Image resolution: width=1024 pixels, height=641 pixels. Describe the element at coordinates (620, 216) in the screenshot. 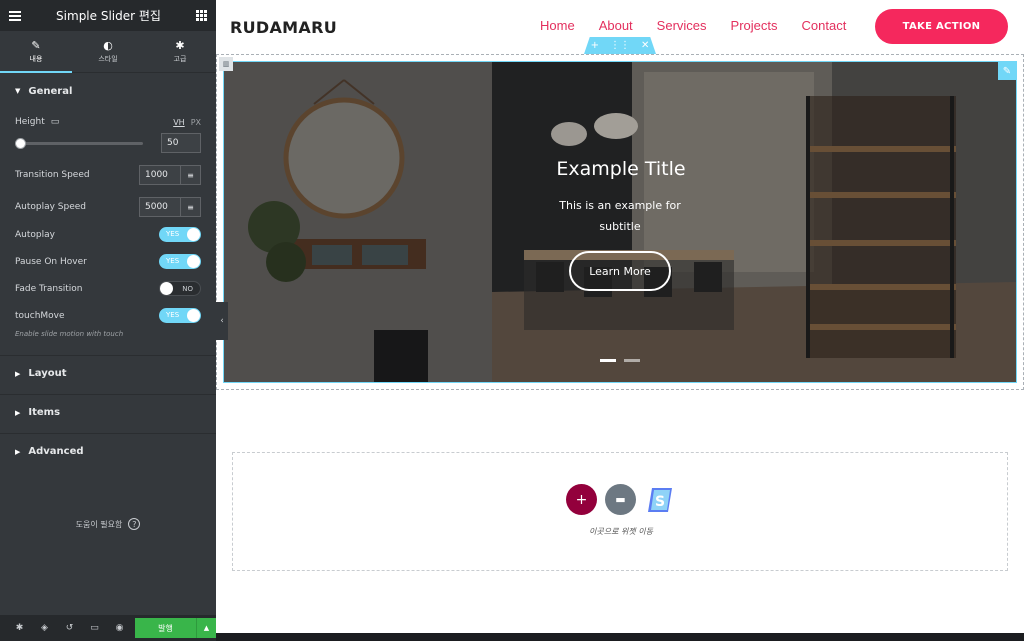

I see `slide-subtitle: This is an example for subtitle` at that location.